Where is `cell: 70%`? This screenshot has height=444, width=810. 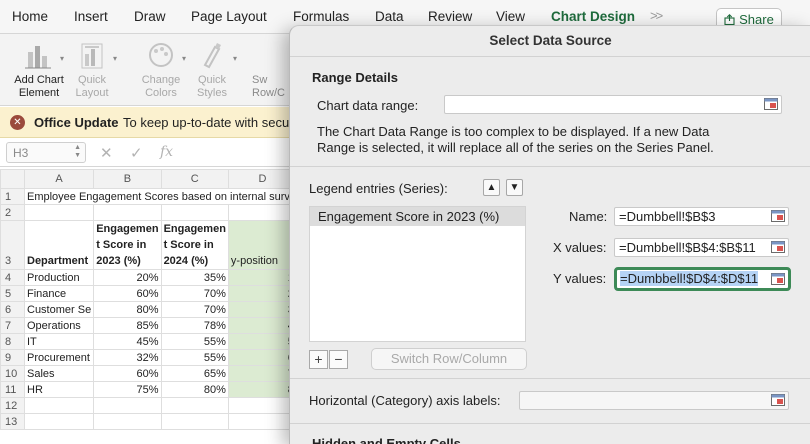
cell: 70% is located at coordinates (194, 309).